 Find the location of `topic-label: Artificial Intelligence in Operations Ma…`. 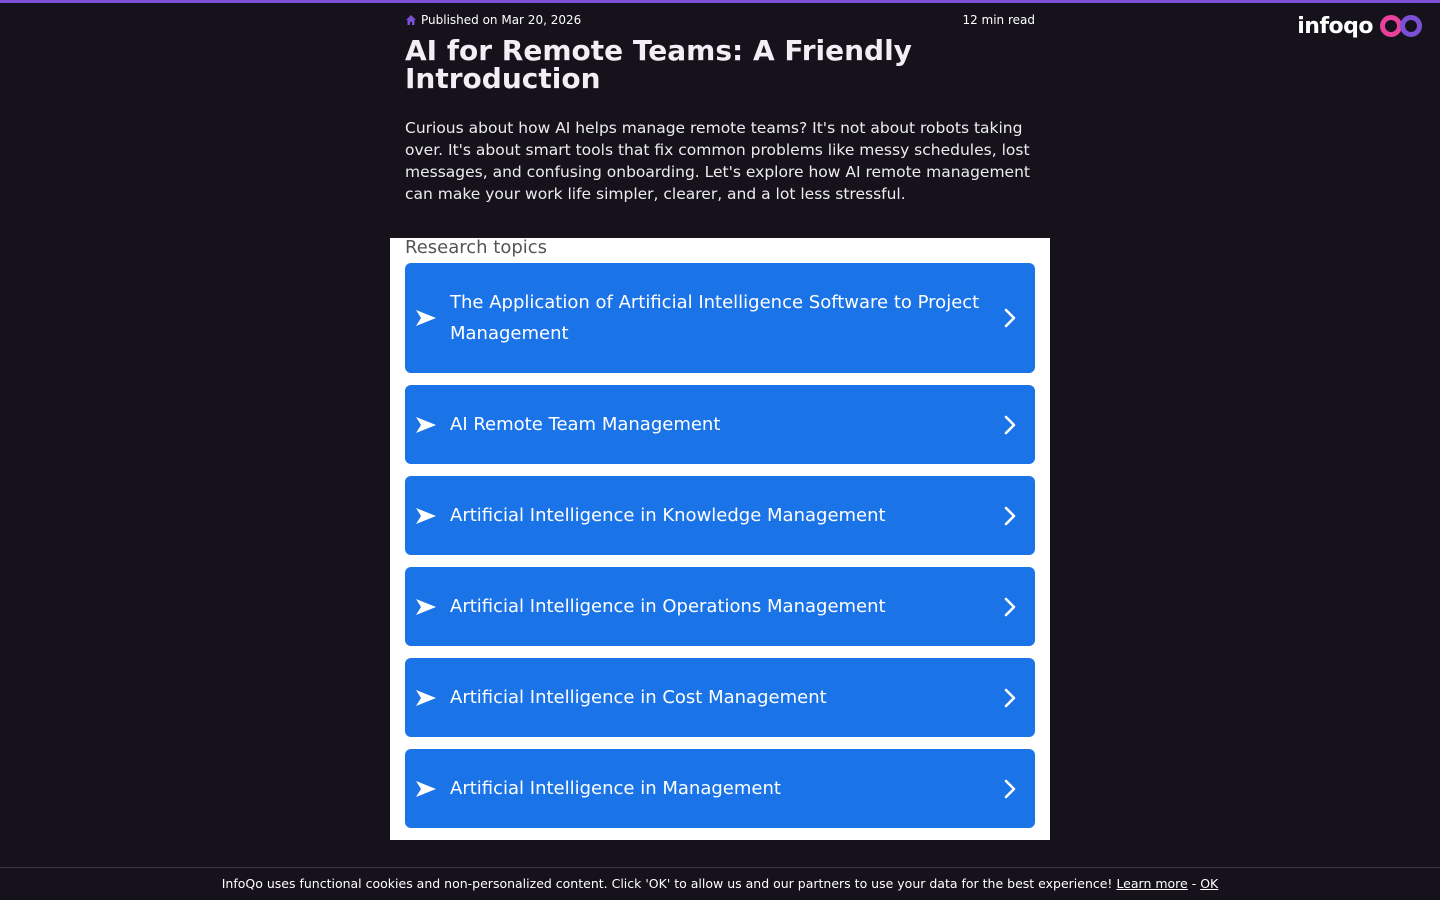

topic-label: Artificial Intelligence in Operations Ma… is located at coordinates (668, 606).